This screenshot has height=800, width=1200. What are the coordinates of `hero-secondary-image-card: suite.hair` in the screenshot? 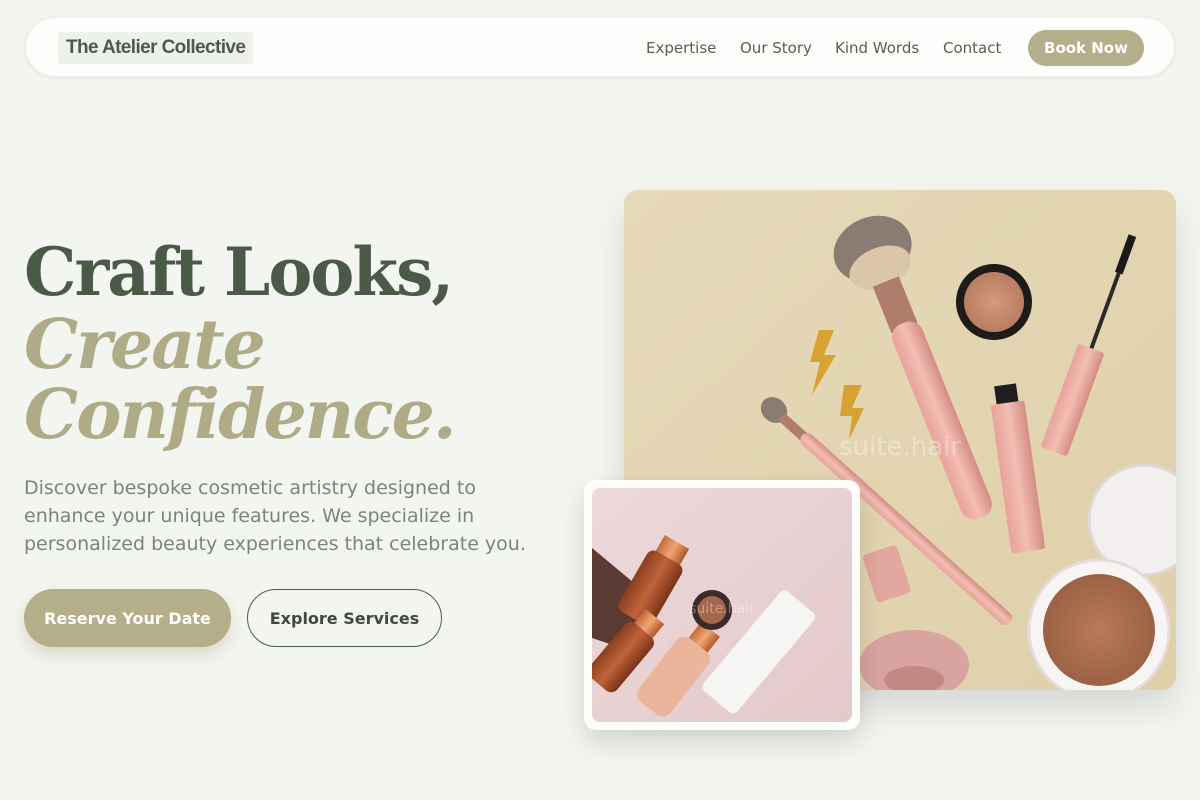 It's located at (722, 605).